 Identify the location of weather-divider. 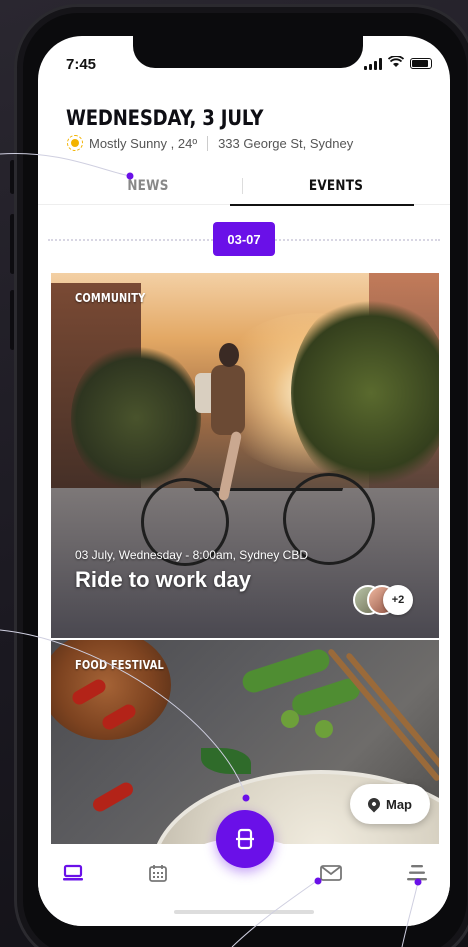
(208, 143).